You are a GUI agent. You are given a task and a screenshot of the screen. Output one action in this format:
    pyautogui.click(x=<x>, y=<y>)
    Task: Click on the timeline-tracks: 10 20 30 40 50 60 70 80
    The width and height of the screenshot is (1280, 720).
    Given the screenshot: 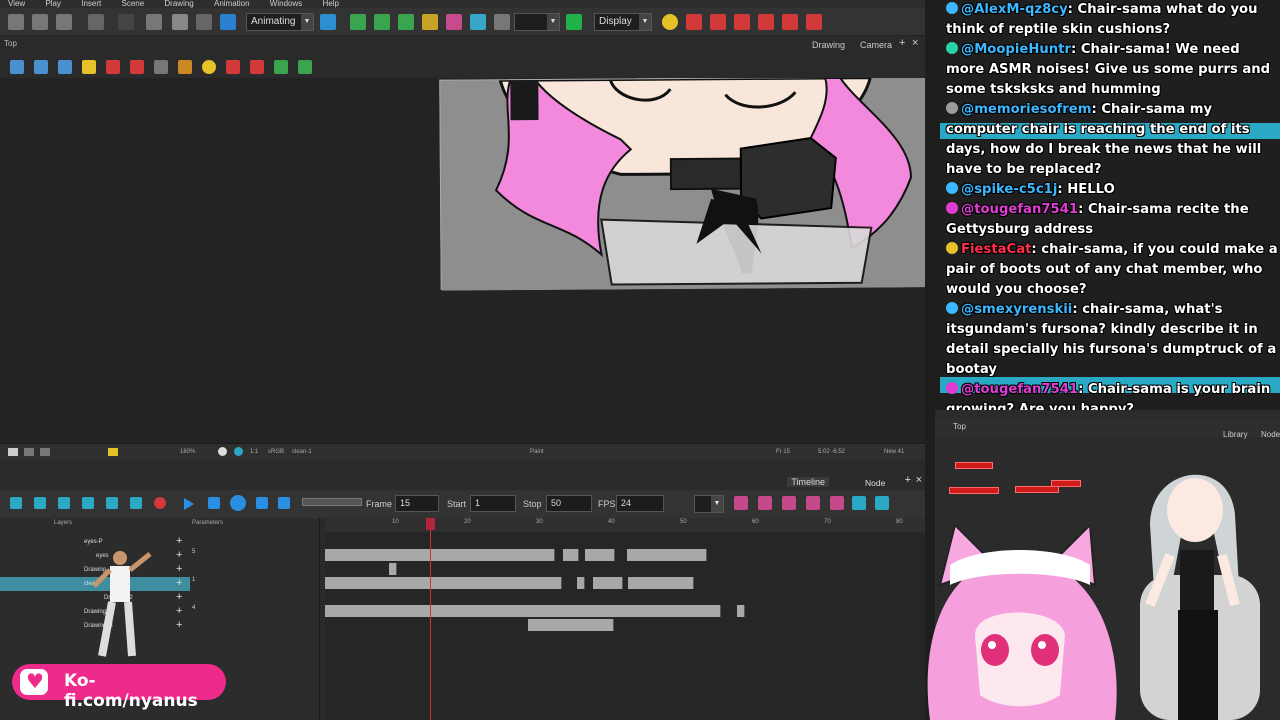 What is the action you would take?
    pyautogui.click(x=625, y=619)
    